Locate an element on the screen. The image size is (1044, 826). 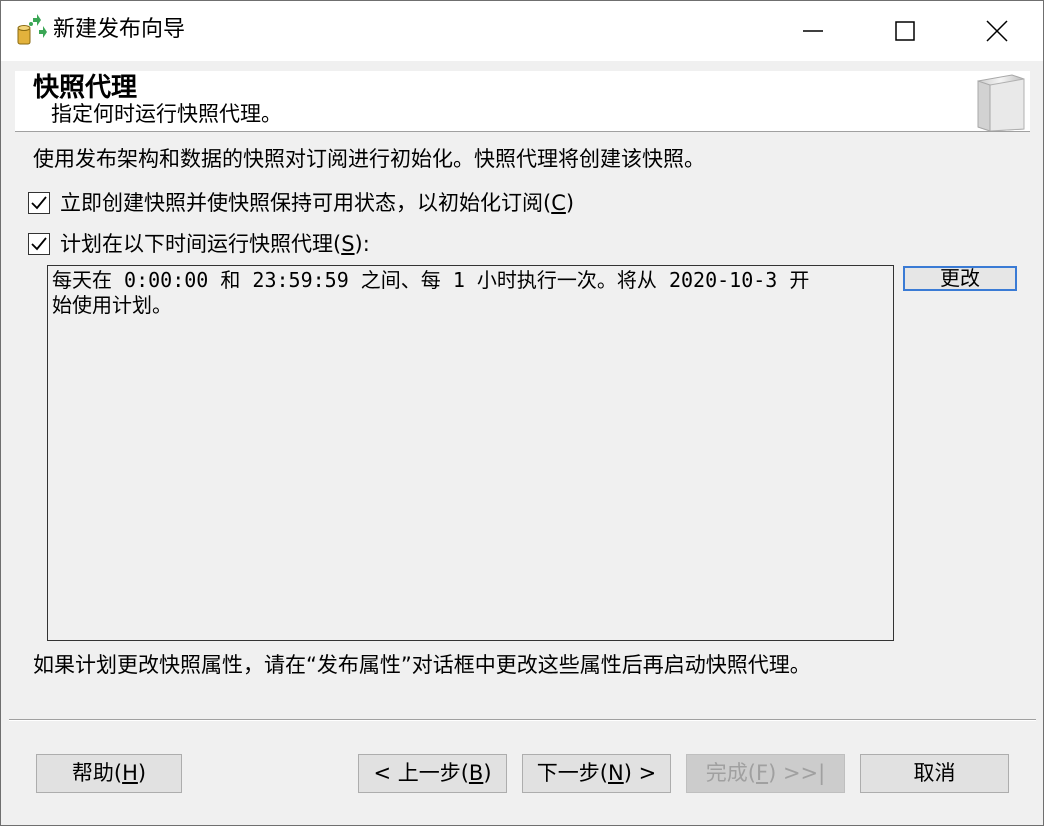
maximize-button is located at coordinates (905, 31).